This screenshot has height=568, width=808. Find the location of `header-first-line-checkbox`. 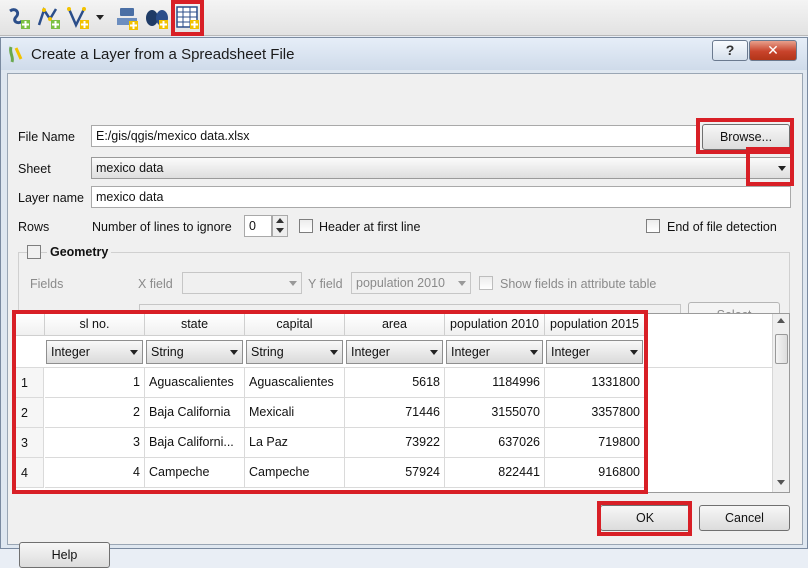

header-first-line-checkbox is located at coordinates (306, 226).